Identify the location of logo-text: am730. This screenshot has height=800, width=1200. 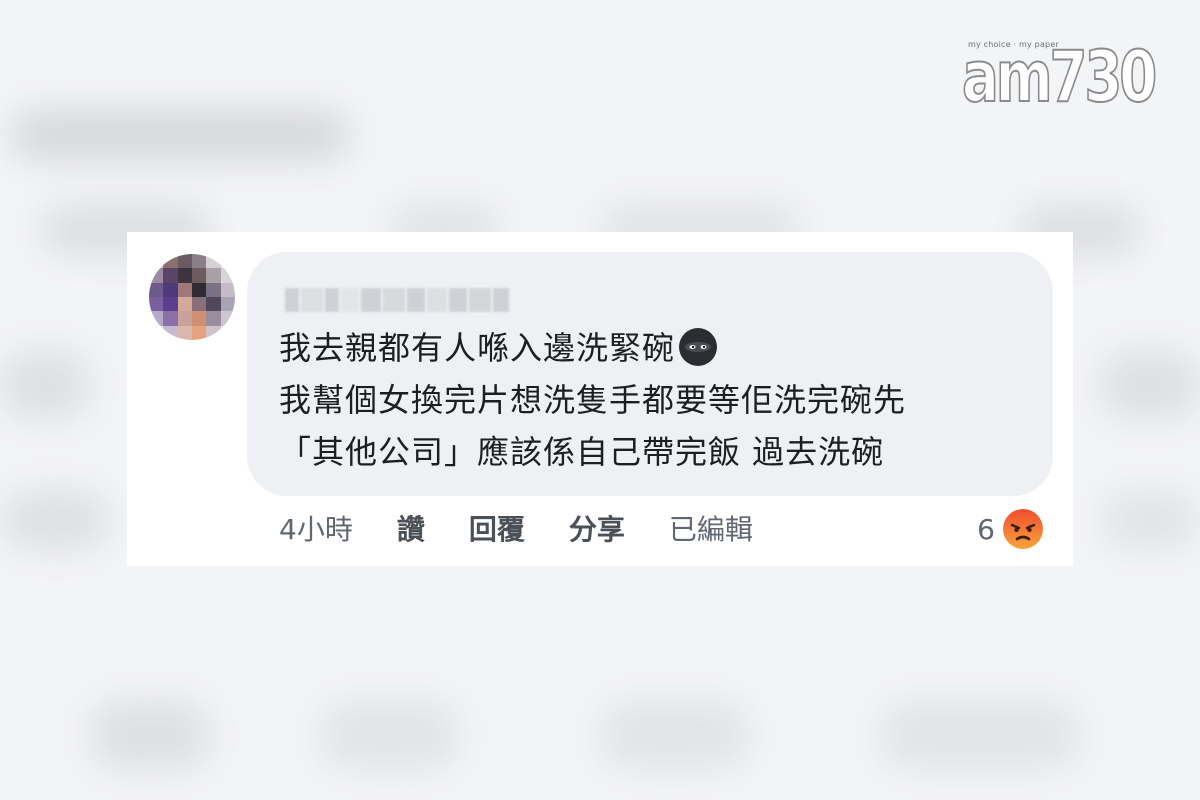
(1059, 77).